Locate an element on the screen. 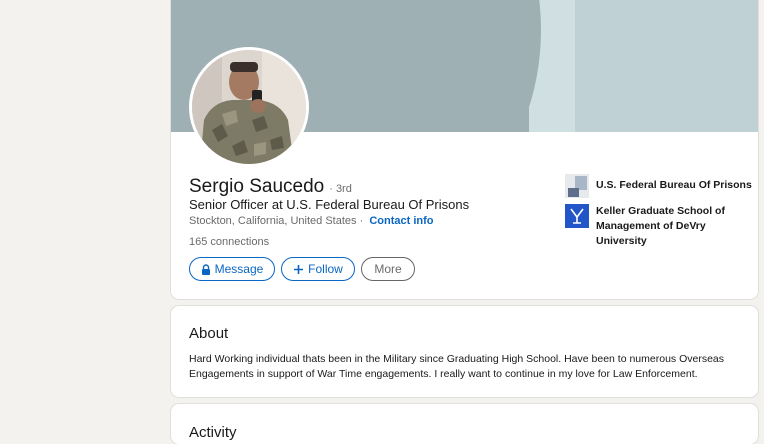 This screenshot has height=444, width=764. follow-button-label: Follow is located at coordinates (325, 269).